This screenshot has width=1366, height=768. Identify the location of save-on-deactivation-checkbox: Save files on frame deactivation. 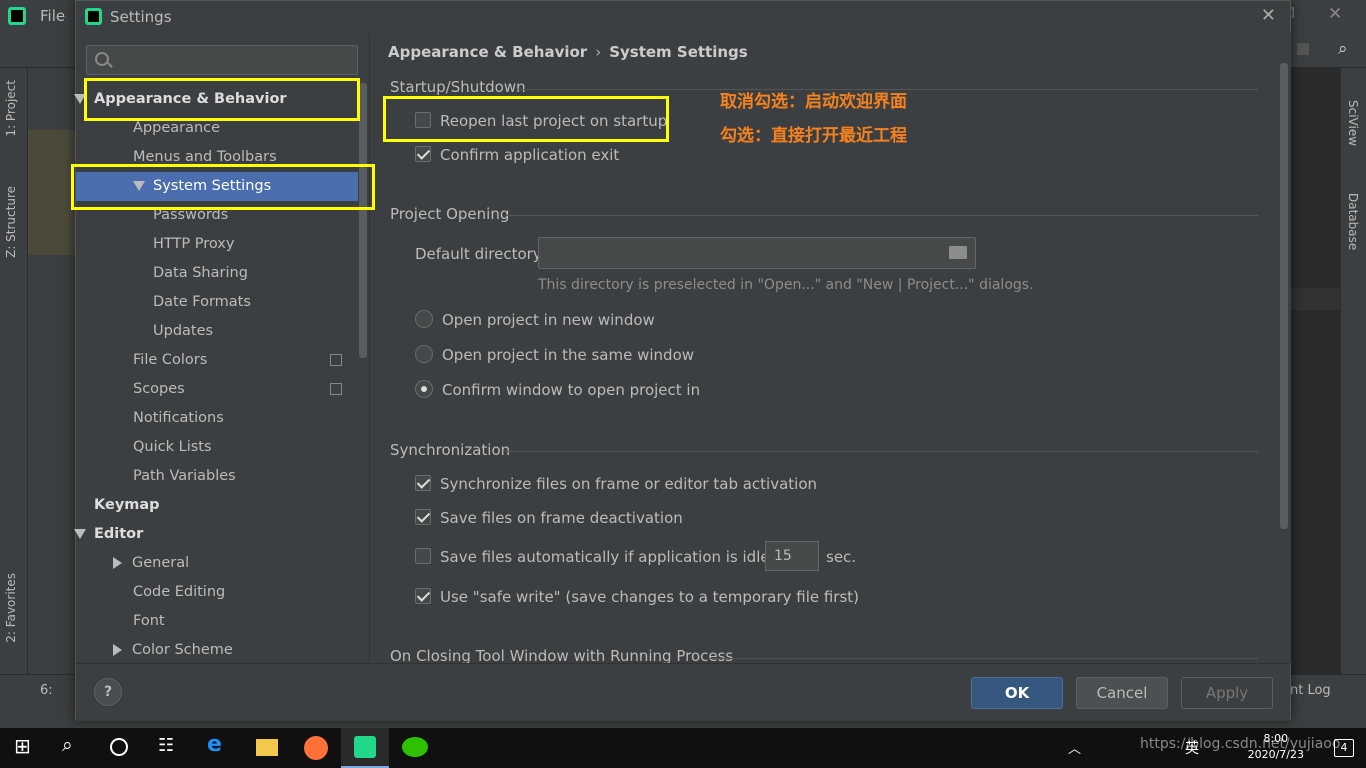
(549, 517).